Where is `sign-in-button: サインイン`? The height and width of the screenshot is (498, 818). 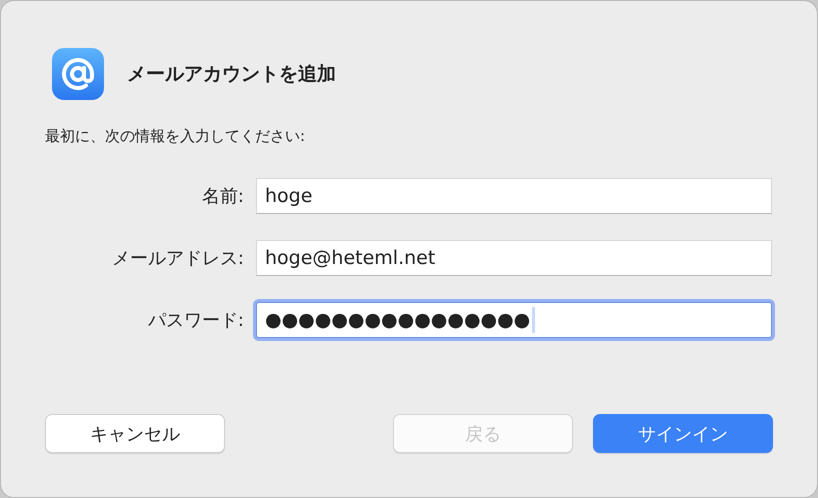
sign-in-button: サインイン is located at coordinates (683, 433).